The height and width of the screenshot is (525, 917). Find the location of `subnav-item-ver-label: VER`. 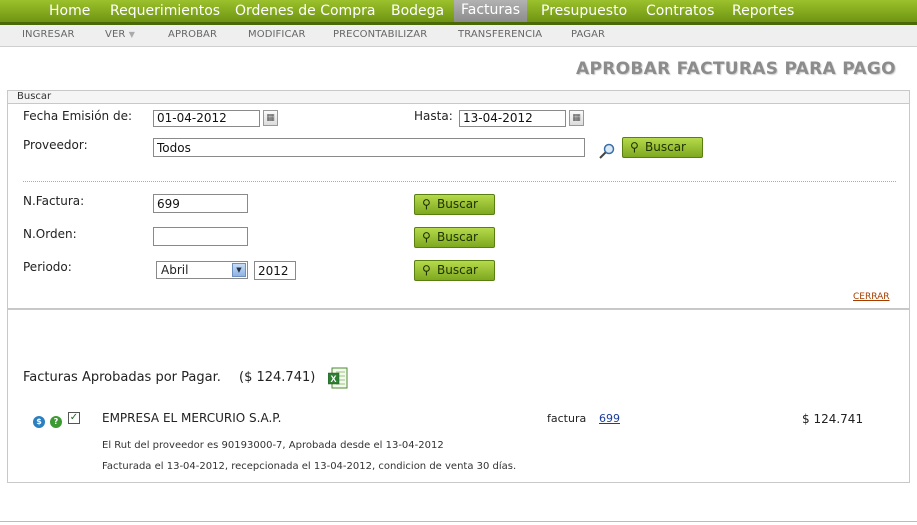

subnav-item-ver-label: VER is located at coordinates (115, 34).